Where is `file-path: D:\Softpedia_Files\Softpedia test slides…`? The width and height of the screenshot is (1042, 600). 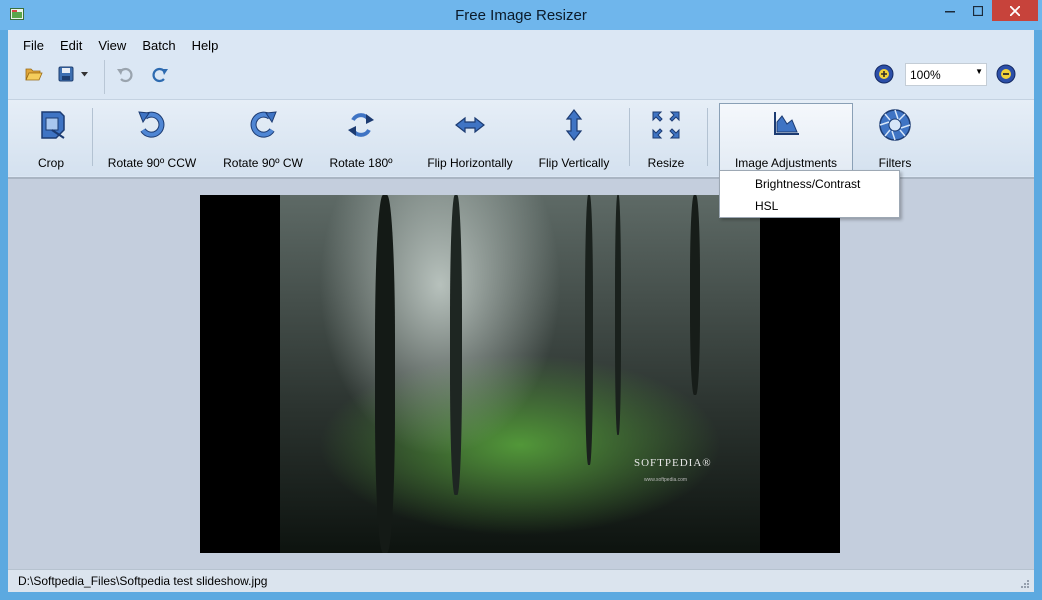
file-path: D:\Softpedia_Files\Softpedia test slides… is located at coordinates (143, 581).